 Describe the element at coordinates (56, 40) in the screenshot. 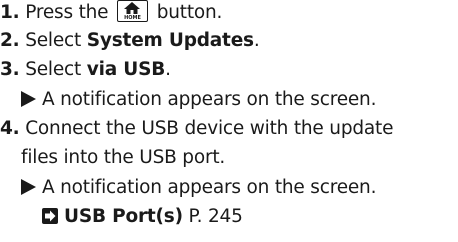

I see `step-2-text-before: Select` at that location.